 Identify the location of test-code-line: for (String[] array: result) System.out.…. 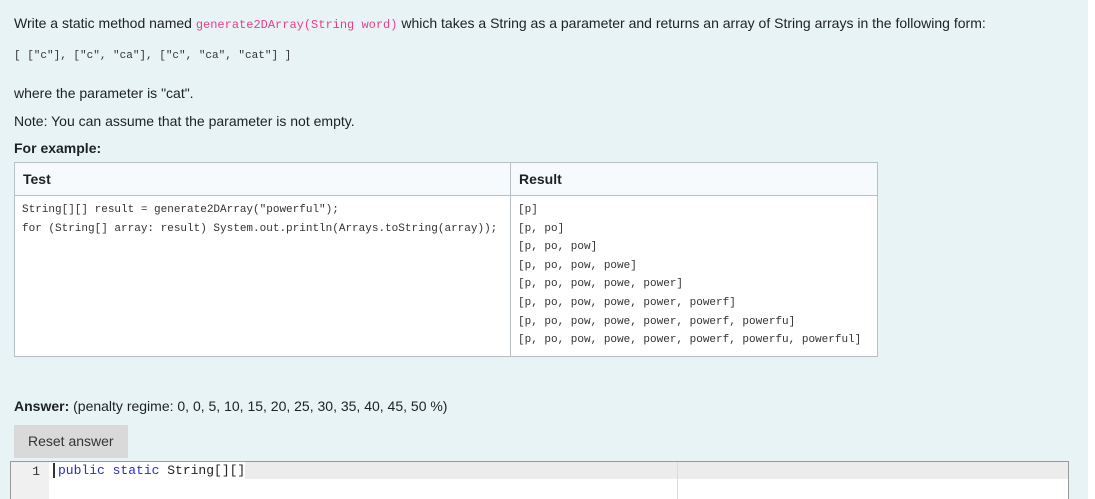
(260, 228).